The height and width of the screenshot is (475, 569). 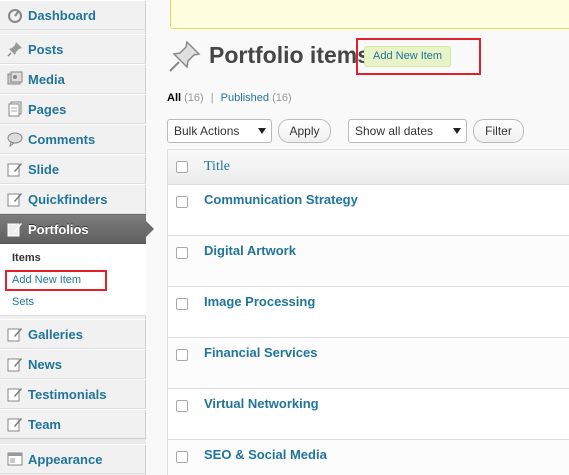 I want to click on sidebar-item-appearance: Appearance, so click(x=73, y=459).